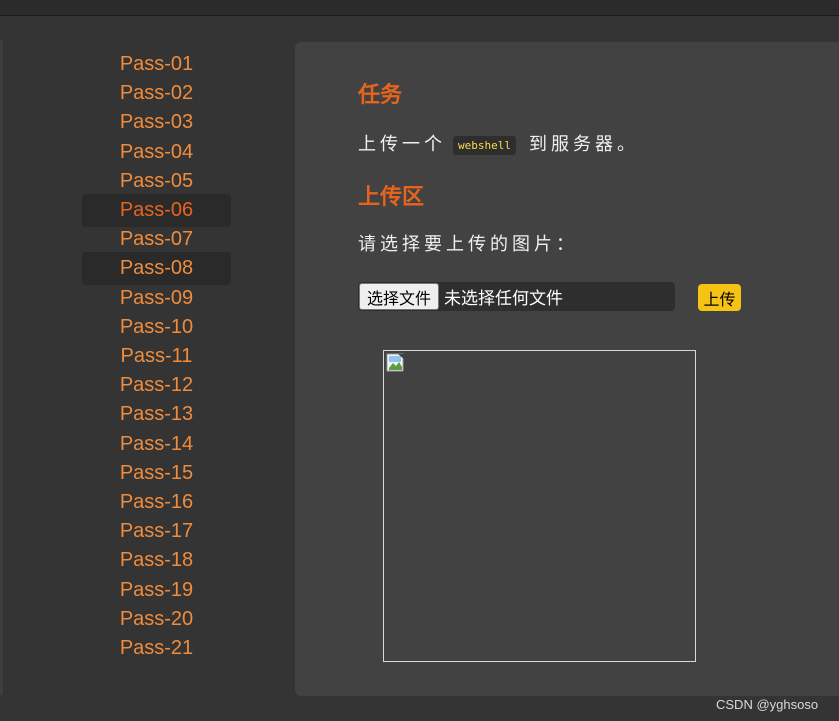 This screenshot has width=839, height=721. I want to click on sidebar-item-pass-01: Pass-01, so click(156, 64).